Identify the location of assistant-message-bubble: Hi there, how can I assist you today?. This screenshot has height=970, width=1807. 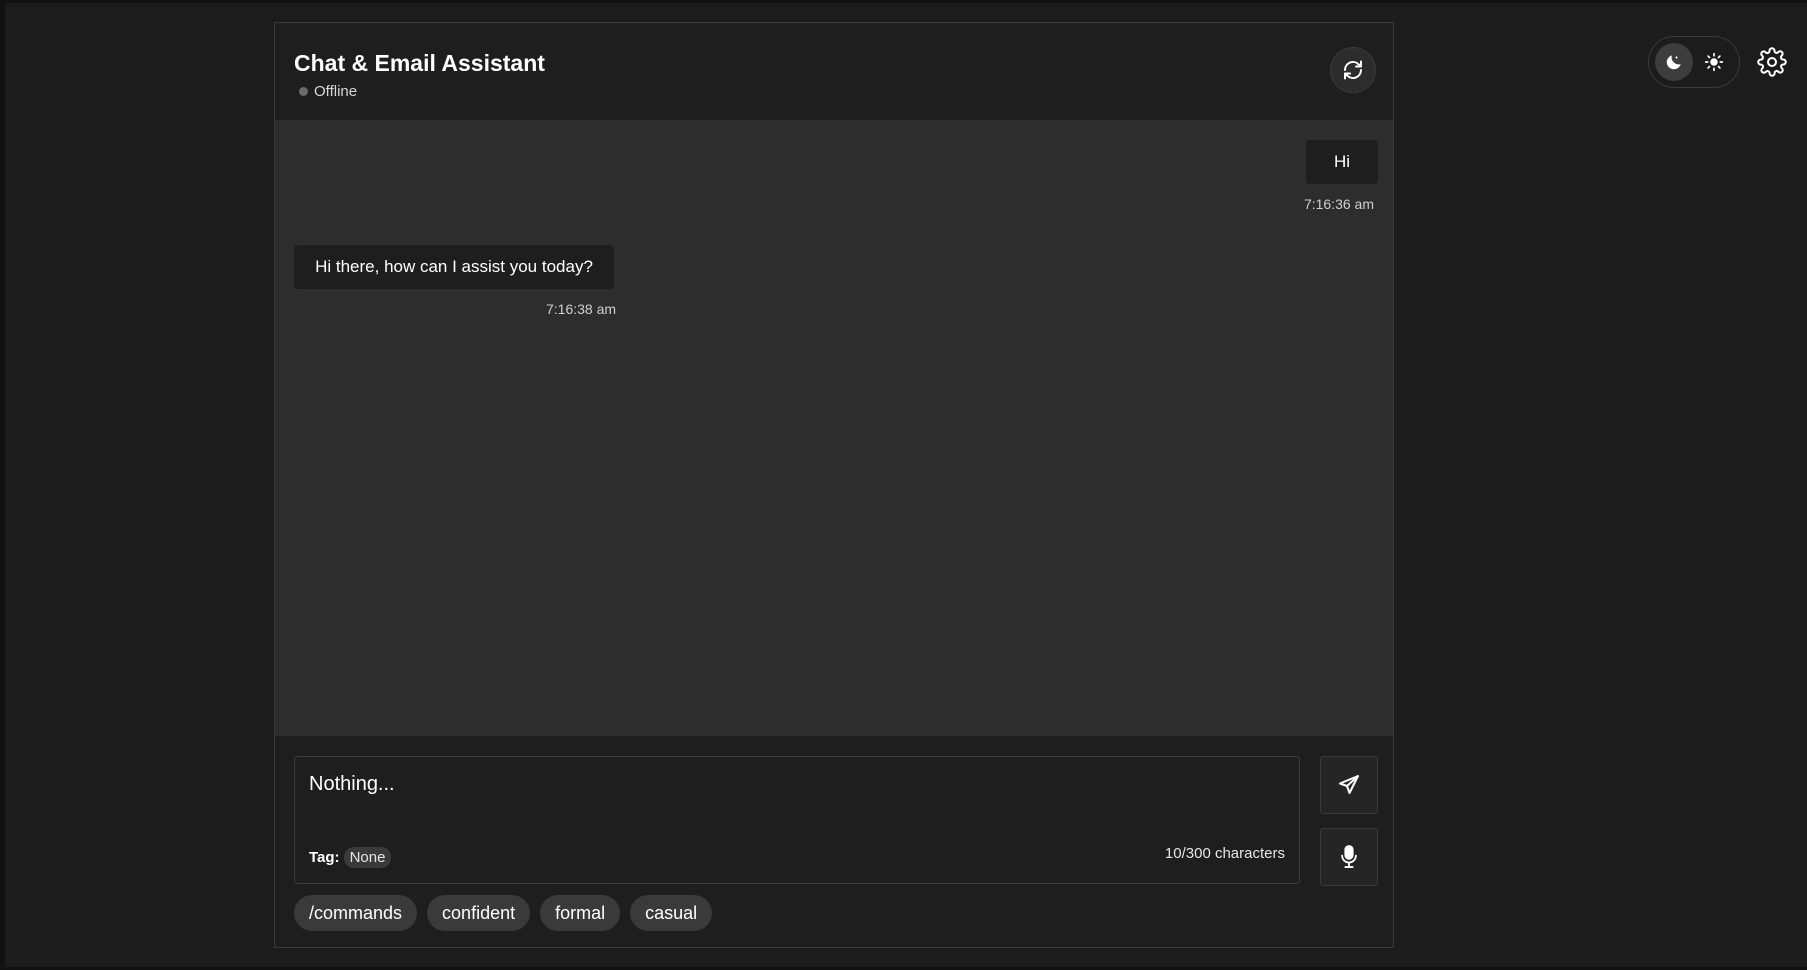
(454, 267).